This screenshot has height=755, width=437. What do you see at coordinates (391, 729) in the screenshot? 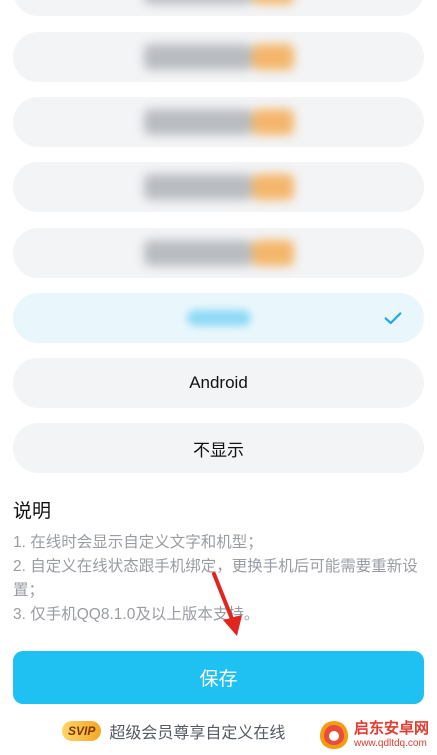
I see `watermark-title: 启东安卓网` at bounding box center [391, 729].